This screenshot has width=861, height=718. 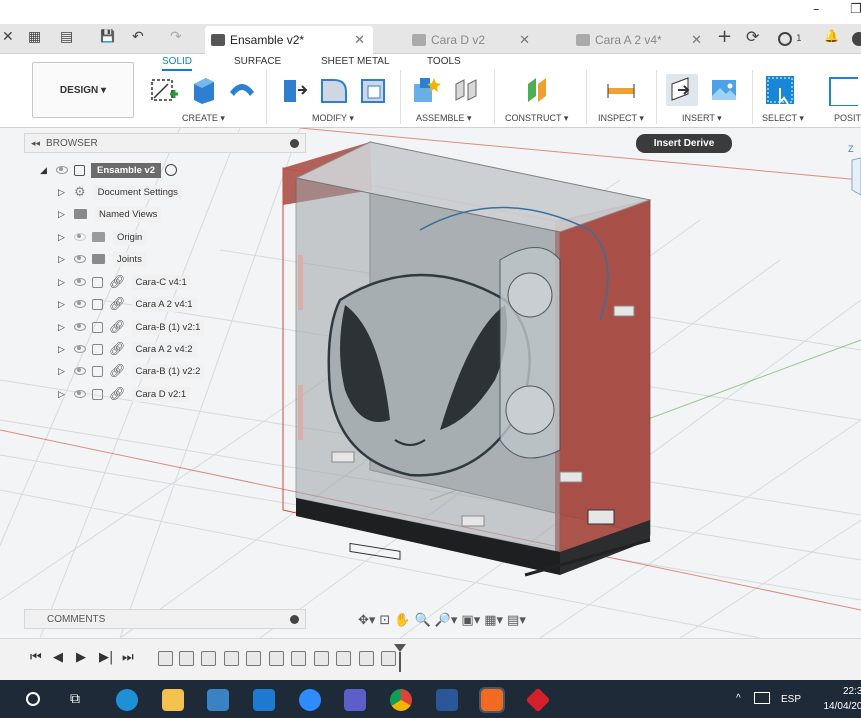 I want to click on timeline-marker-icon, so click(x=400, y=658).